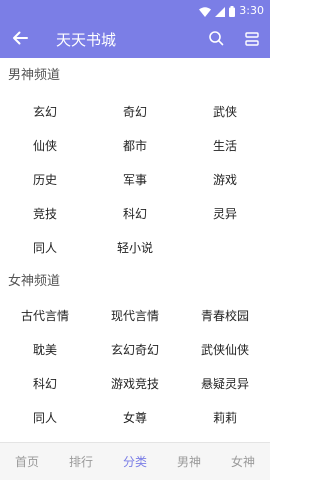 The height and width of the screenshot is (480, 320). What do you see at coordinates (27, 461) in the screenshot?
I see `nav-home: 首页` at bounding box center [27, 461].